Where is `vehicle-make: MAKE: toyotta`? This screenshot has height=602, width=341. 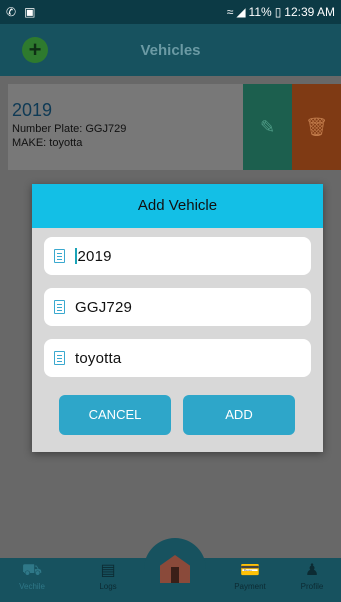
vehicle-make: MAKE: toyotta is located at coordinates (47, 143).